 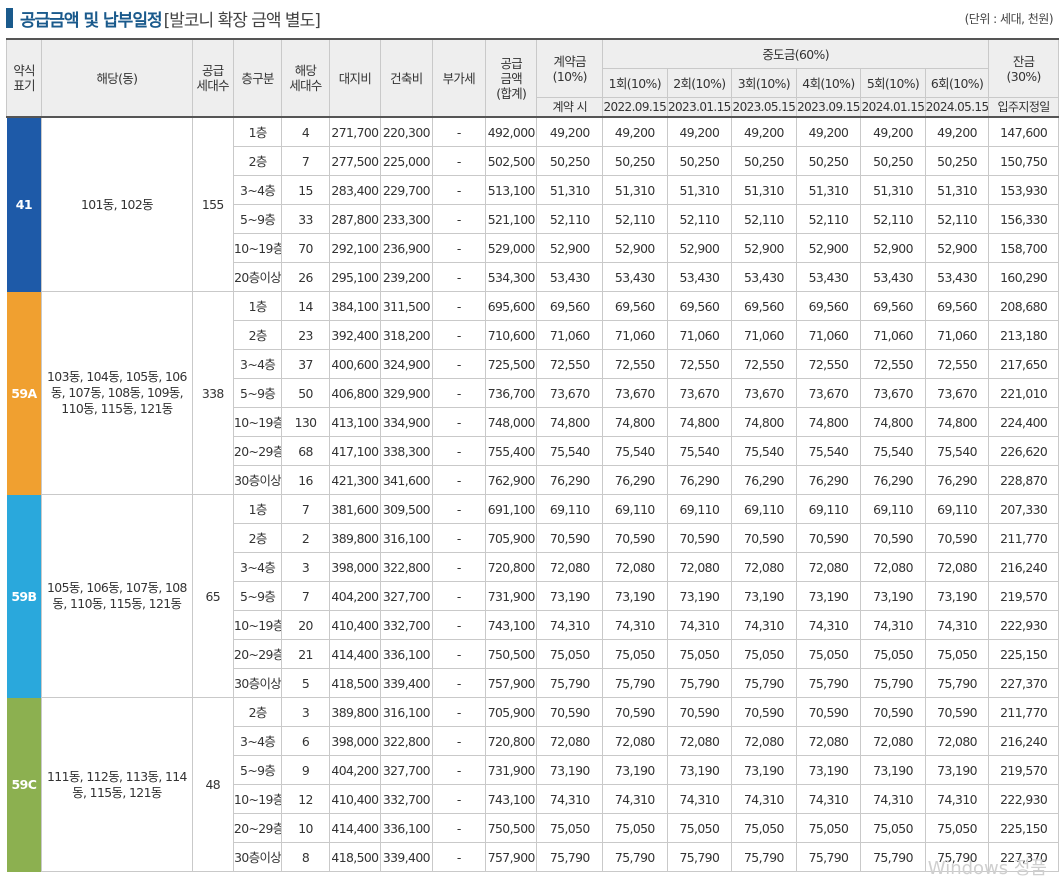 I want to click on col-installment: 1회(10%), so click(x=635, y=83).